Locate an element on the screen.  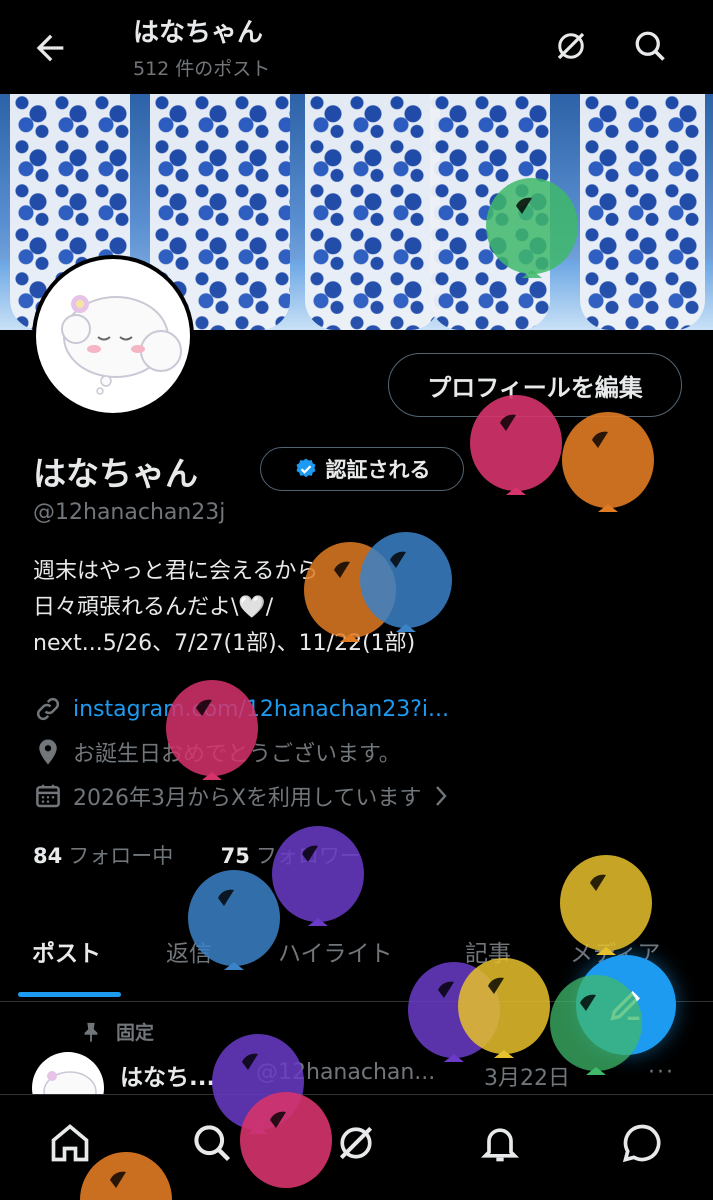
profile-avatar is located at coordinates (113, 336).